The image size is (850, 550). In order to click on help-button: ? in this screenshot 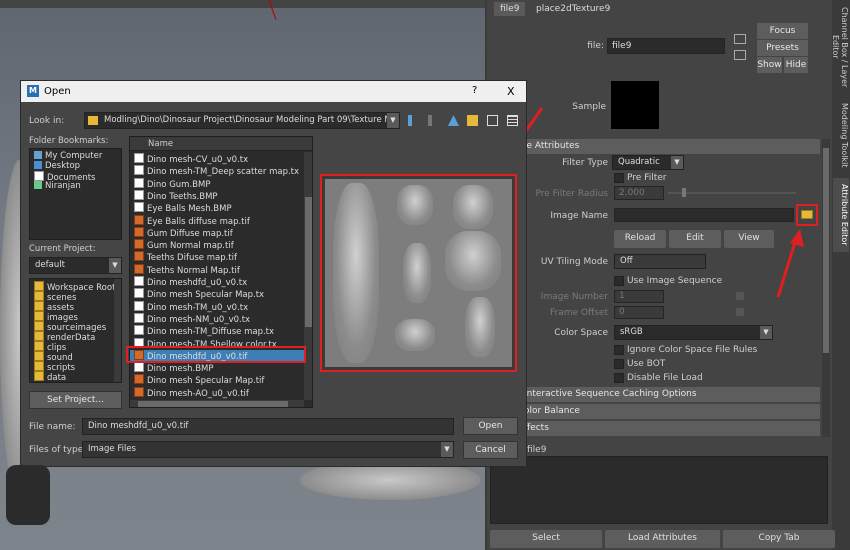, I will do `click(474, 90)`.